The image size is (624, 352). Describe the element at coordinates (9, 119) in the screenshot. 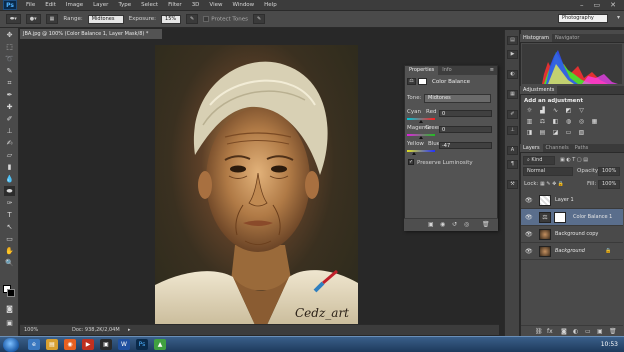

I see `brush-tool-icon: ✐` at that location.